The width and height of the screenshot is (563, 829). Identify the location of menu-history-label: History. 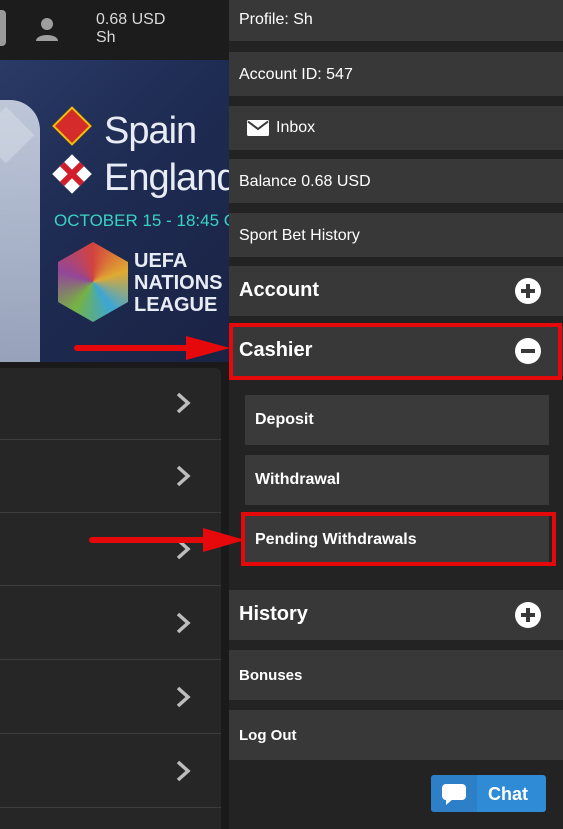
(273, 614).